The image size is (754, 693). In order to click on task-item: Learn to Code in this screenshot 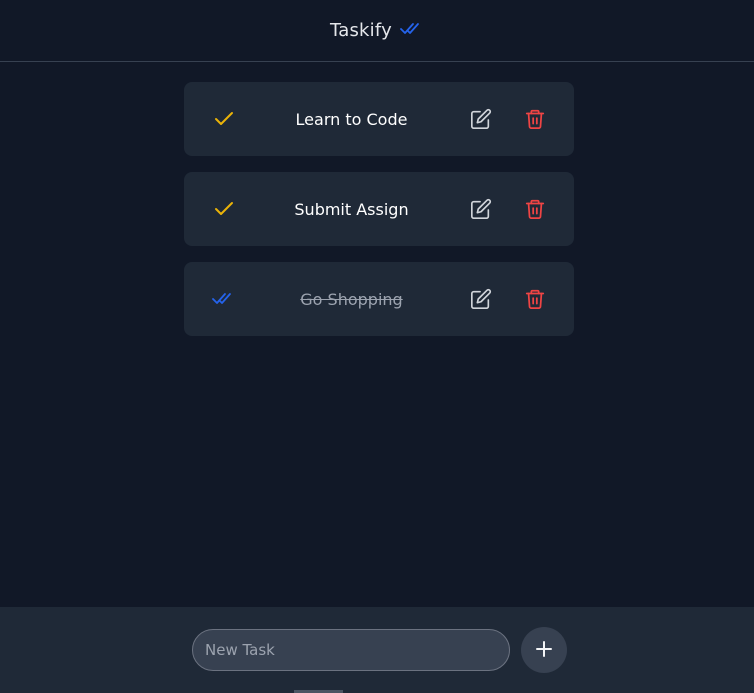, I will do `click(379, 119)`.